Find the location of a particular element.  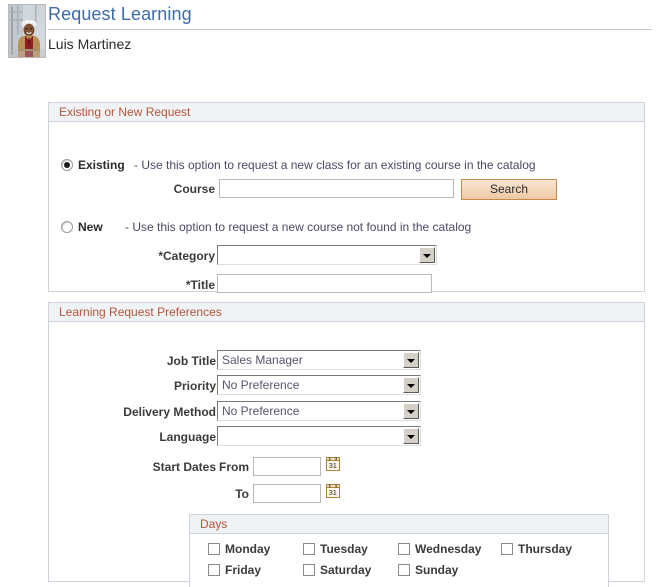

checkbox-saturday is located at coordinates (309, 570).